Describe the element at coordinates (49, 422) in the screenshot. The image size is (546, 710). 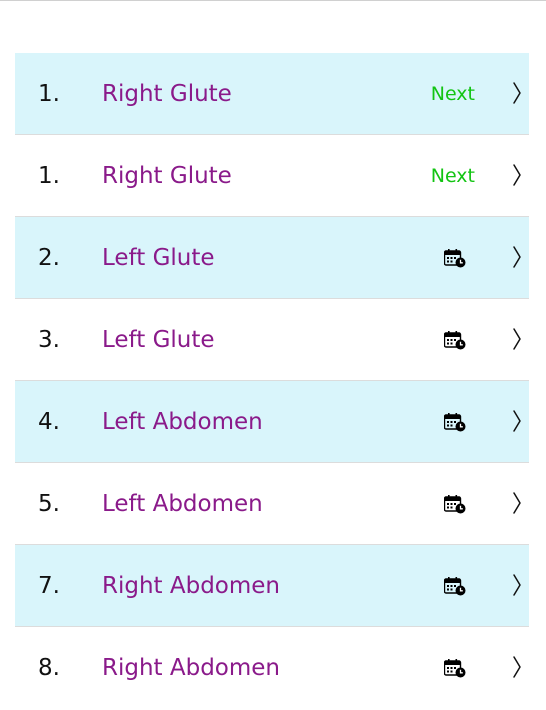
I see `site-row-number: 4.` at that location.